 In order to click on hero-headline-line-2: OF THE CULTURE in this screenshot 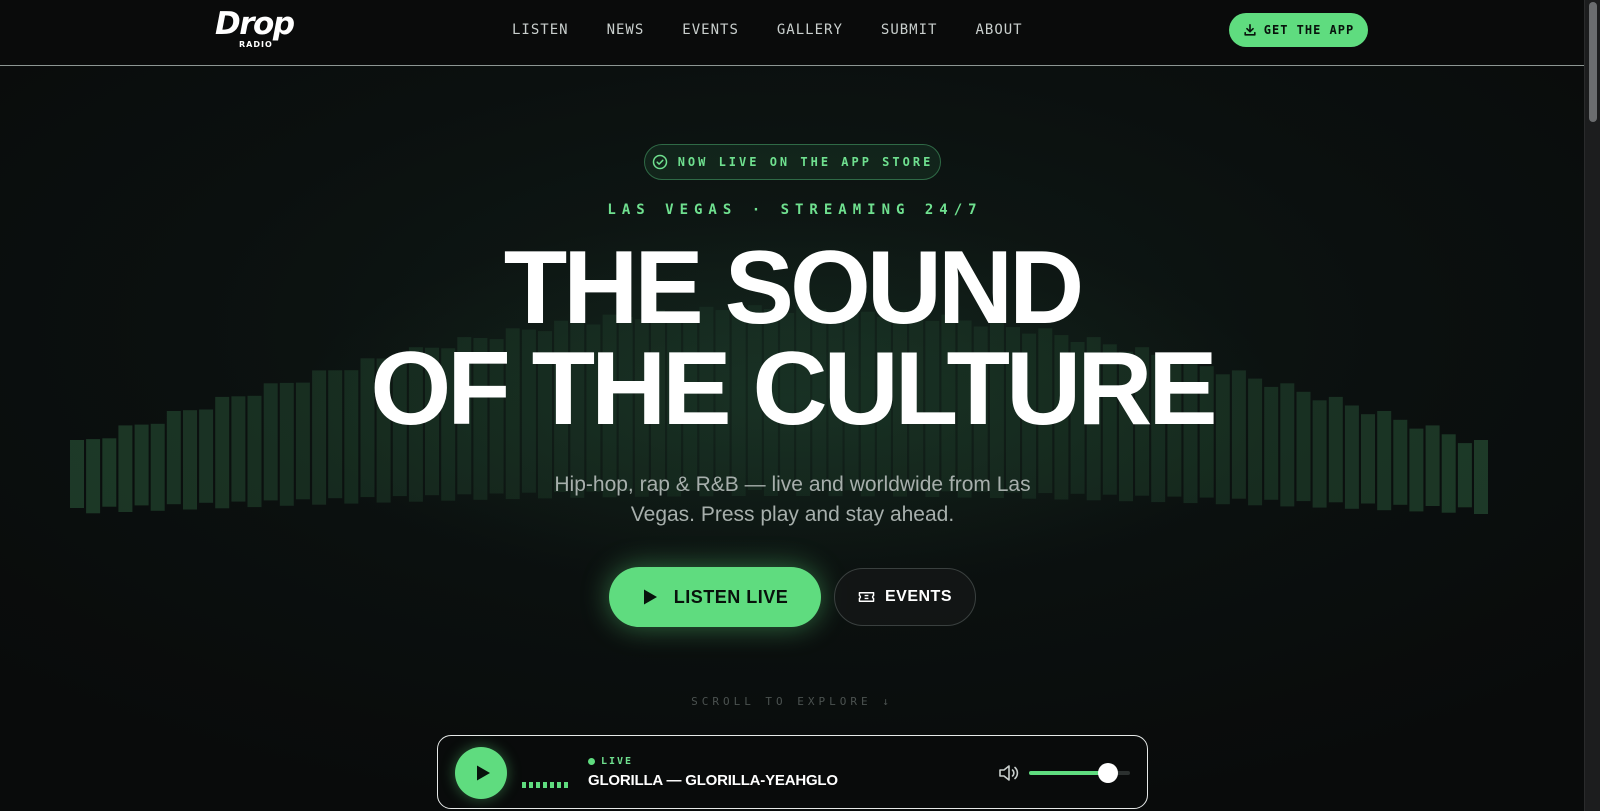, I will do `click(793, 389)`.